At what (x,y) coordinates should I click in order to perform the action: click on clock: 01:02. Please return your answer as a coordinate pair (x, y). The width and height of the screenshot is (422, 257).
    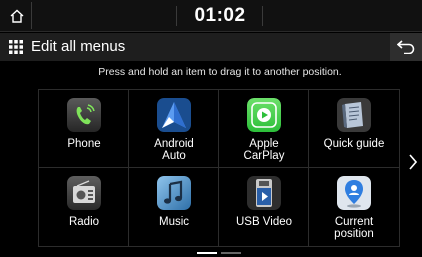
    Looking at the image, I should click on (220, 15).